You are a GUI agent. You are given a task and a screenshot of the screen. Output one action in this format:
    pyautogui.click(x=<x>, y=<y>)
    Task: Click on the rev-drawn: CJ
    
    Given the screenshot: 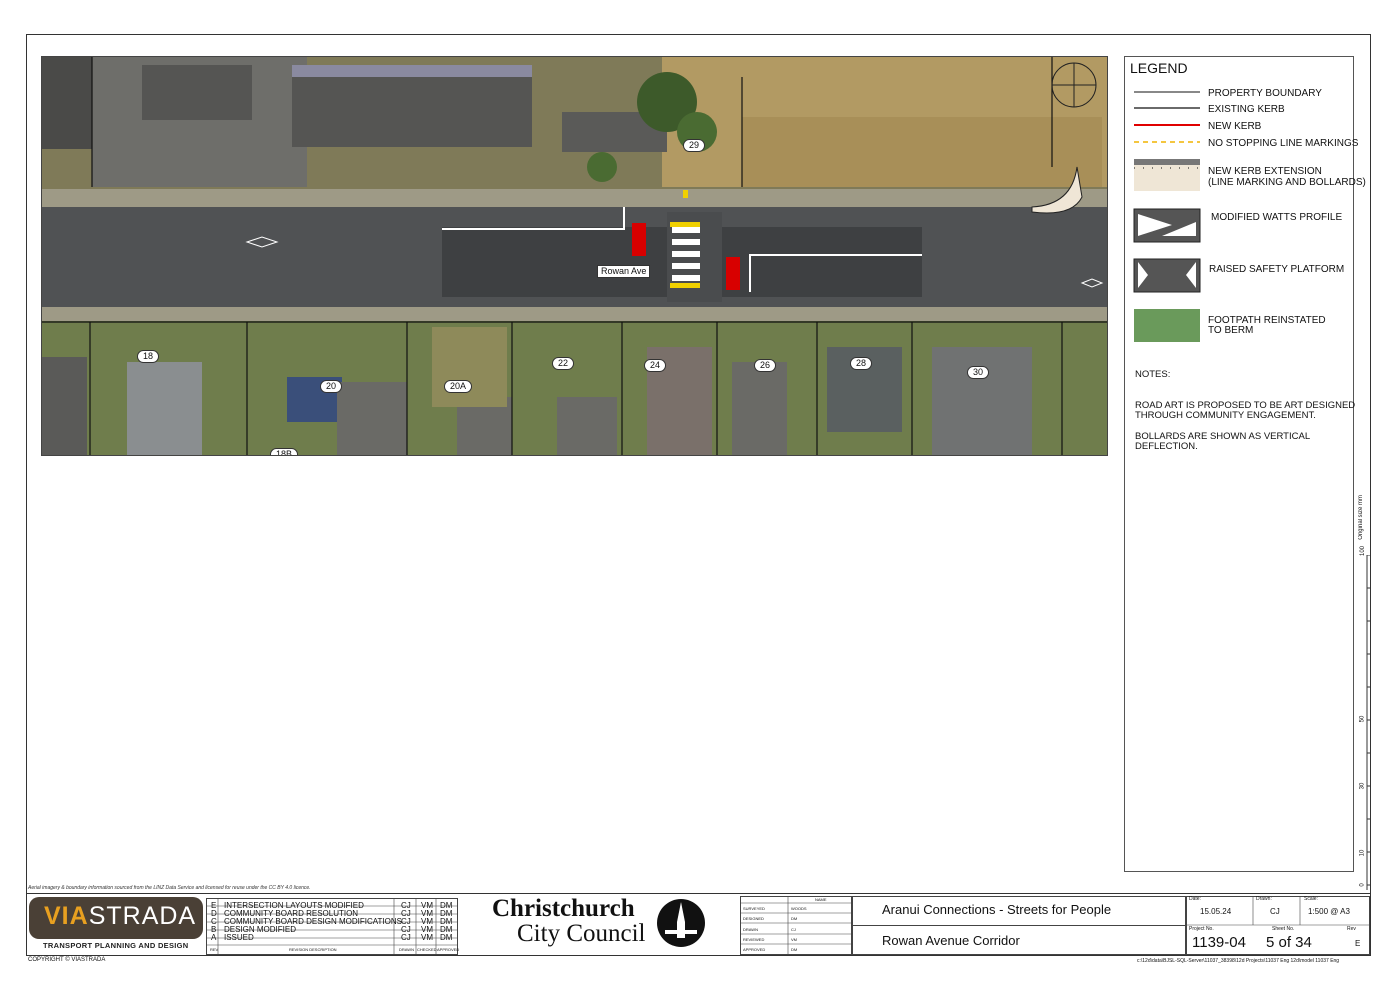 What is the action you would take?
    pyautogui.click(x=406, y=937)
    